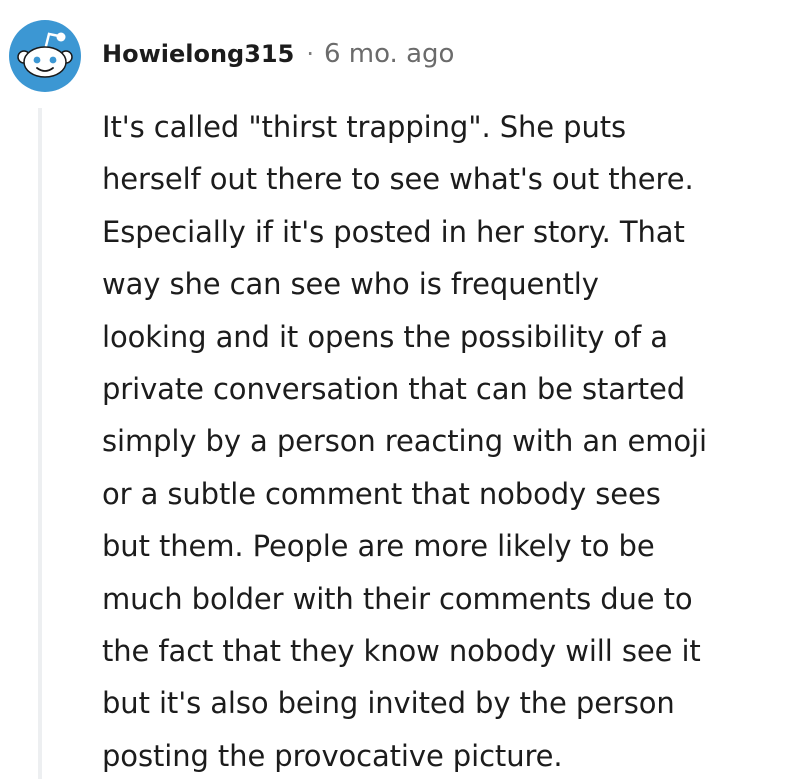 The width and height of the screenshot is (795, 782). What do you see at coordinates (40, 443) in the screenshot?
I see `thread-collapse-line` at bounding box center [40, 443].